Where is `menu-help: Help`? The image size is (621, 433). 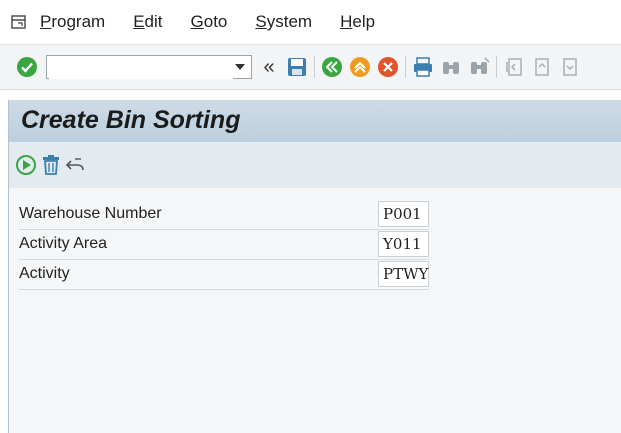 menu-help: Help is located at coordinates (357, 22).